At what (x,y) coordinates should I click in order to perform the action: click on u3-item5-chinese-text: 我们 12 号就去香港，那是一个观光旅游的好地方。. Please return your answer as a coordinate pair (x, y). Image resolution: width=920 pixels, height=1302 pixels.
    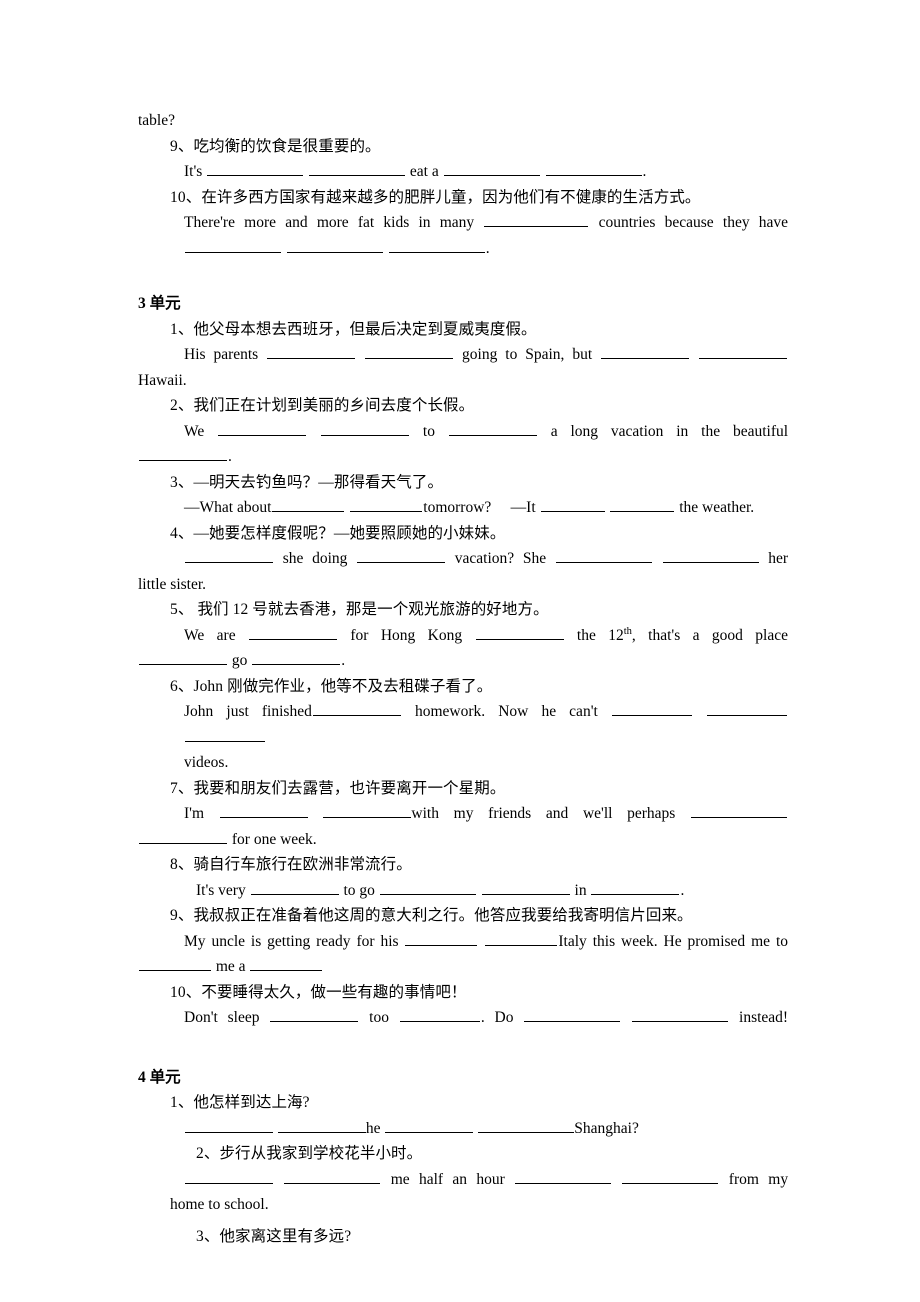
    Looking at the image, I should click on (373, 609).